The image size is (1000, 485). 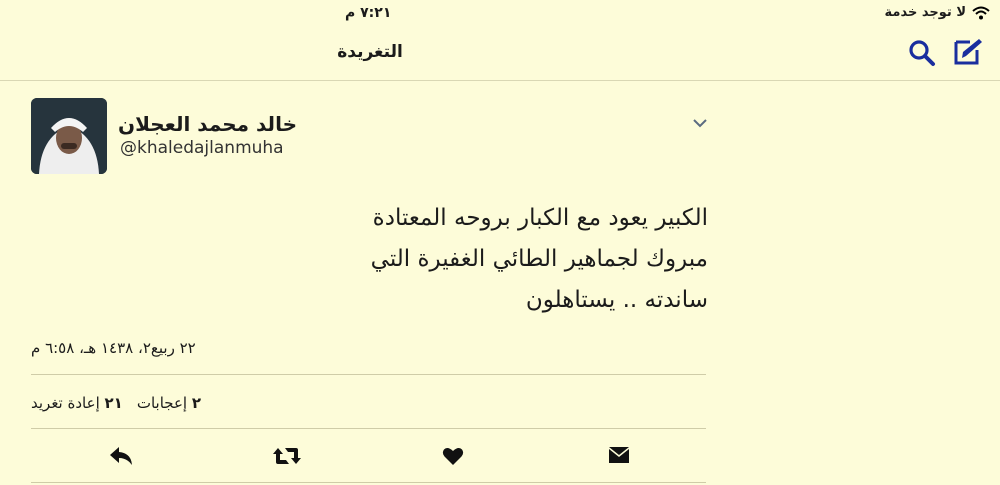 What do you see at coordinates (207, 124) in the screenshot?
I see `author-name: خالد محمد العجلان` at bounding box center [207, 124].